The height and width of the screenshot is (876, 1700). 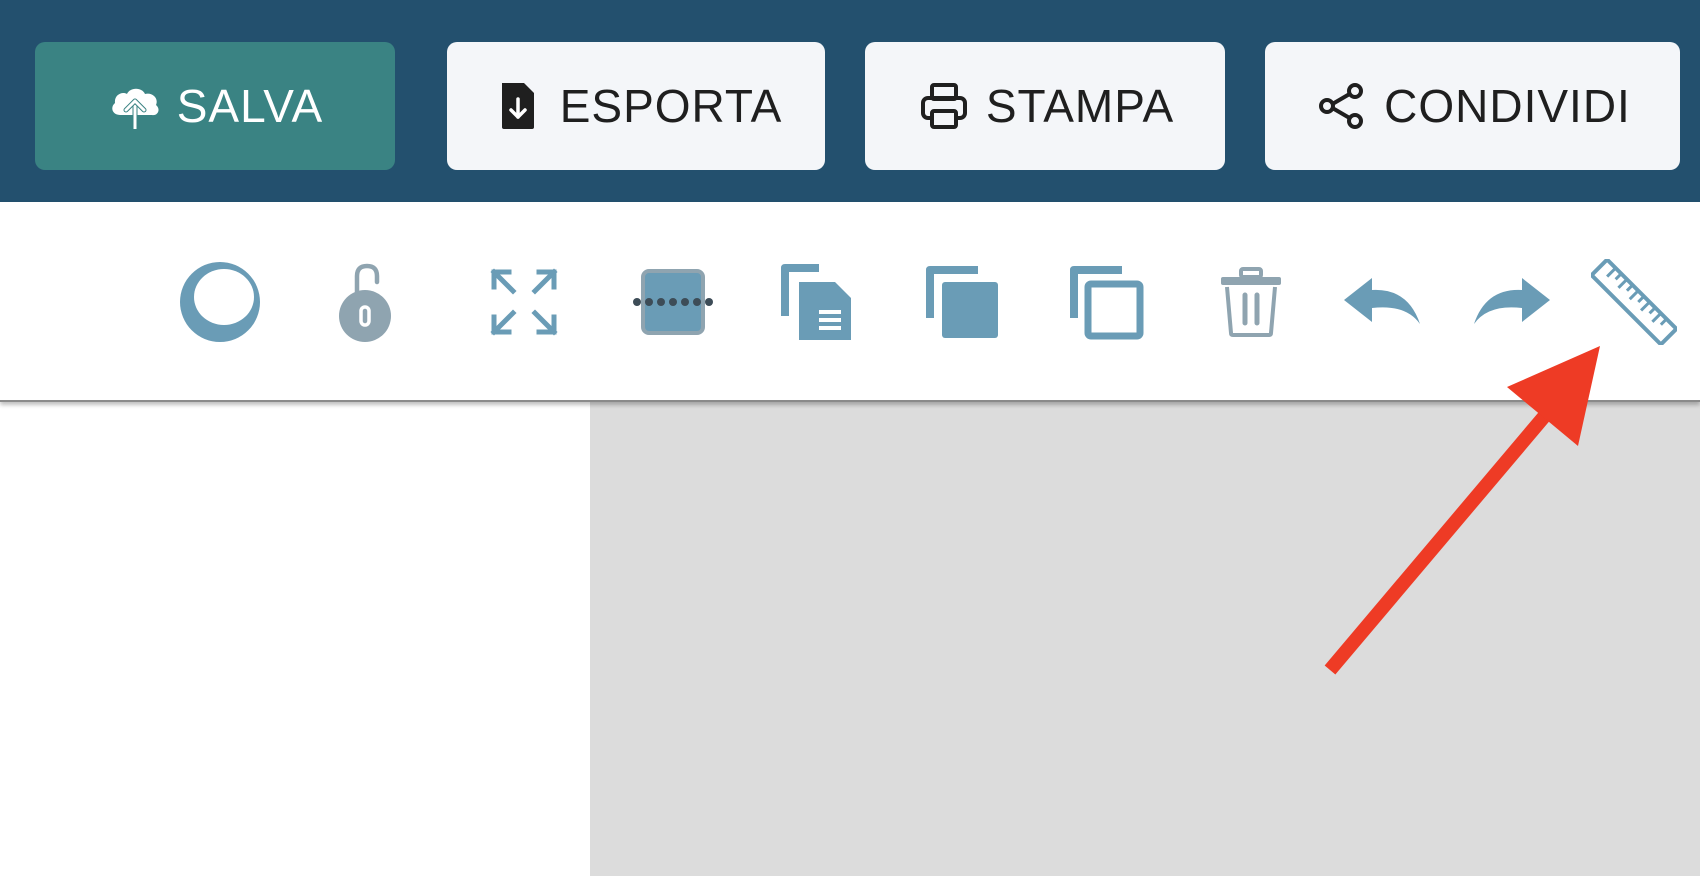 I want to click on share-icon, so click(x=1342, y=106).